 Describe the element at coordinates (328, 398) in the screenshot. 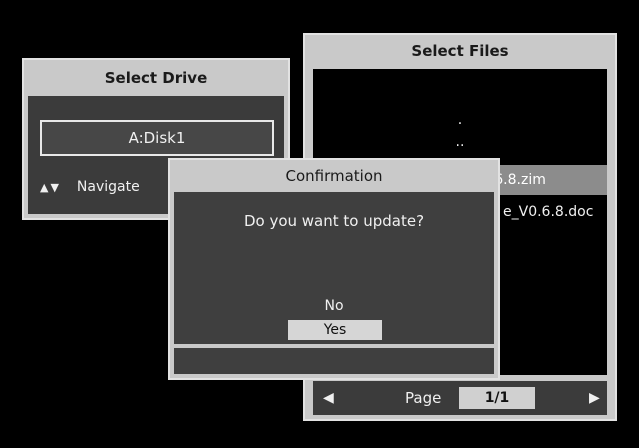

I see `prev-page-icon: ◀` at that location.